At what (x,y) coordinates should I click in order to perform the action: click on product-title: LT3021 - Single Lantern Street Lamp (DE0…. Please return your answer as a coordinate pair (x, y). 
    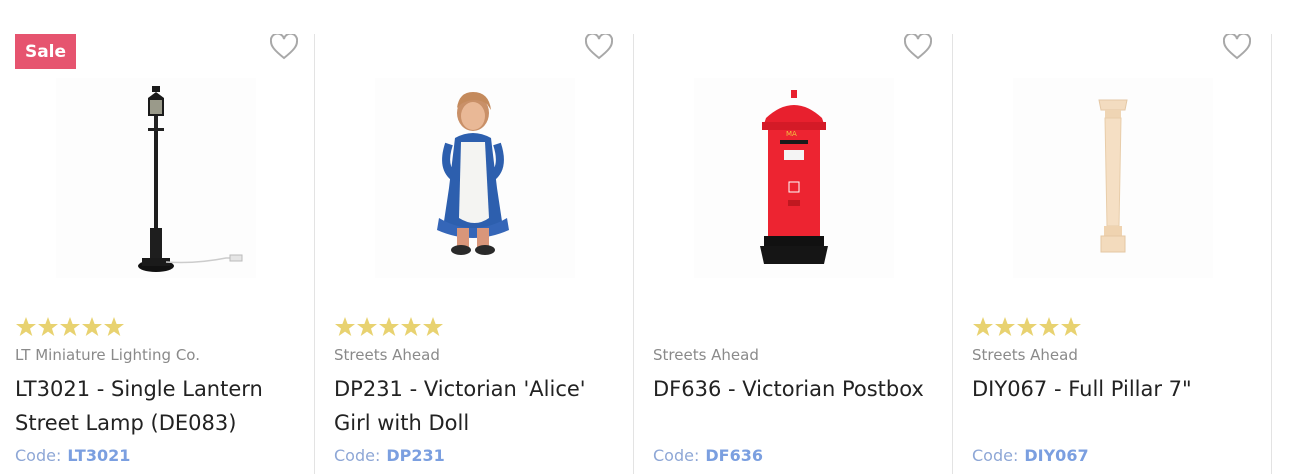
    Looking at the image, I should click on (160, 406).